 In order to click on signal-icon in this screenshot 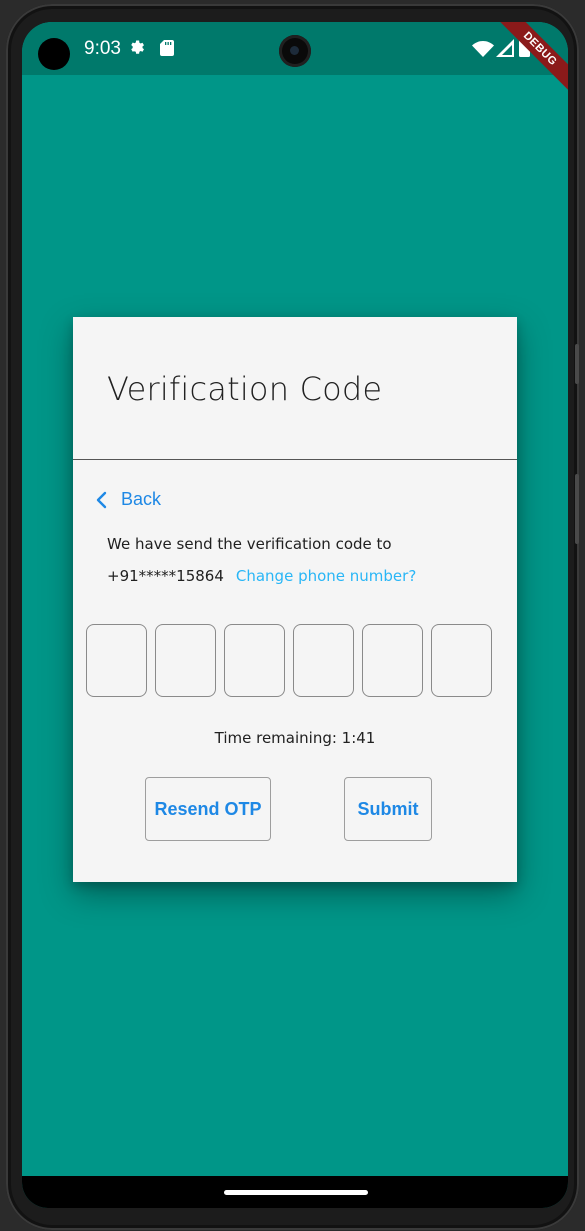, I will do `click(505, 48)`.